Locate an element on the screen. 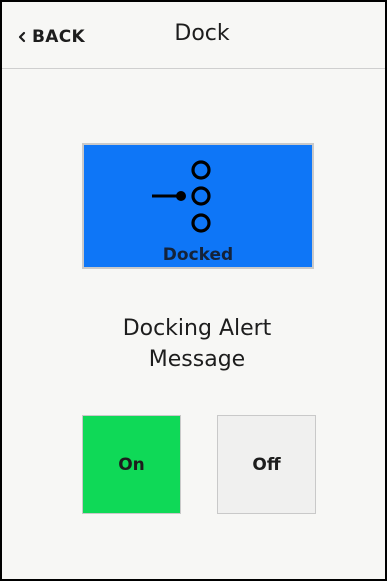  alert-off-button: Off is located at coordinates (266, 464).